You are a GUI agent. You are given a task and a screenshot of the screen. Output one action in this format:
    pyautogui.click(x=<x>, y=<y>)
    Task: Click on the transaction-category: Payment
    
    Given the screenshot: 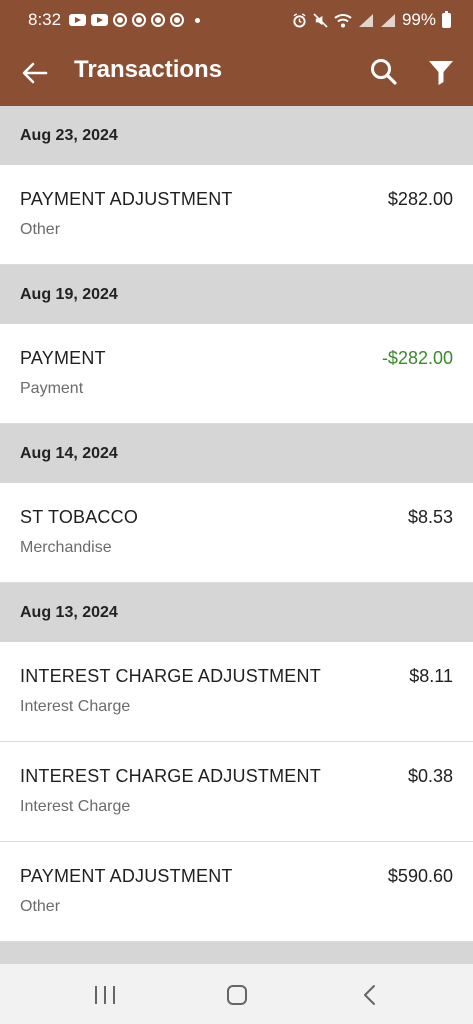 What is the action you would take?
    pyautogui.click(x=52, y=388)
    